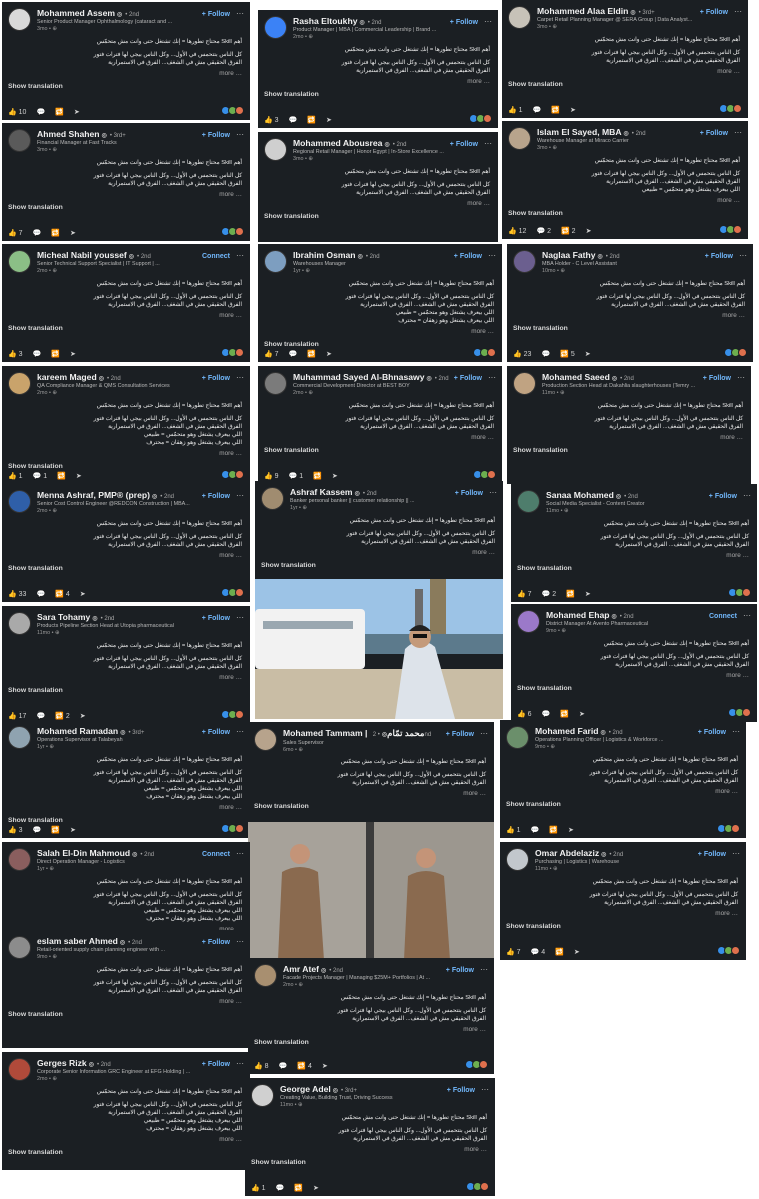  What do you see at coordinates (723, 616) in the screenshot?
I see `connect-button: Connect` at bounding box center [723, 616].